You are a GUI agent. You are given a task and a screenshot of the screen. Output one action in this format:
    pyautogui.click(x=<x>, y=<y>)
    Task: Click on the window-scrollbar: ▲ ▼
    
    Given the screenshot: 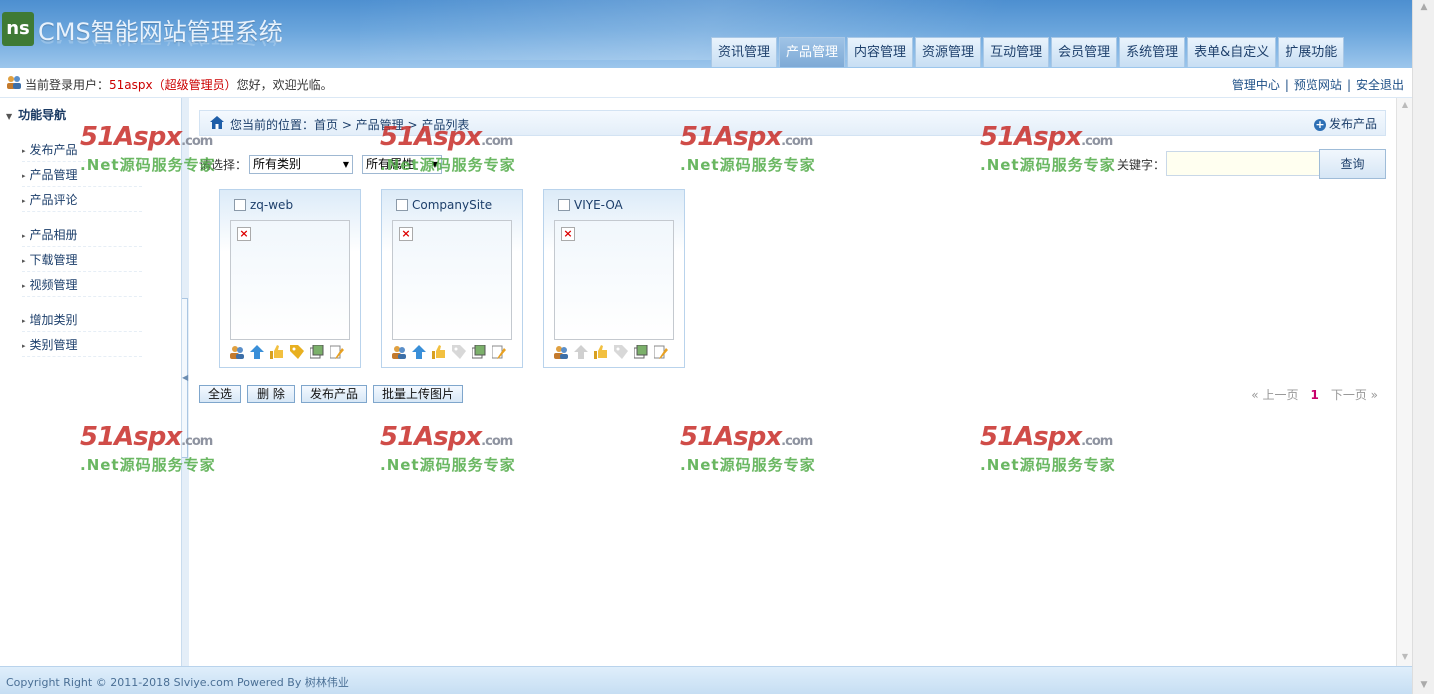 What is the action you would take?
    pyautogui.click(x=1423, y=347)
    